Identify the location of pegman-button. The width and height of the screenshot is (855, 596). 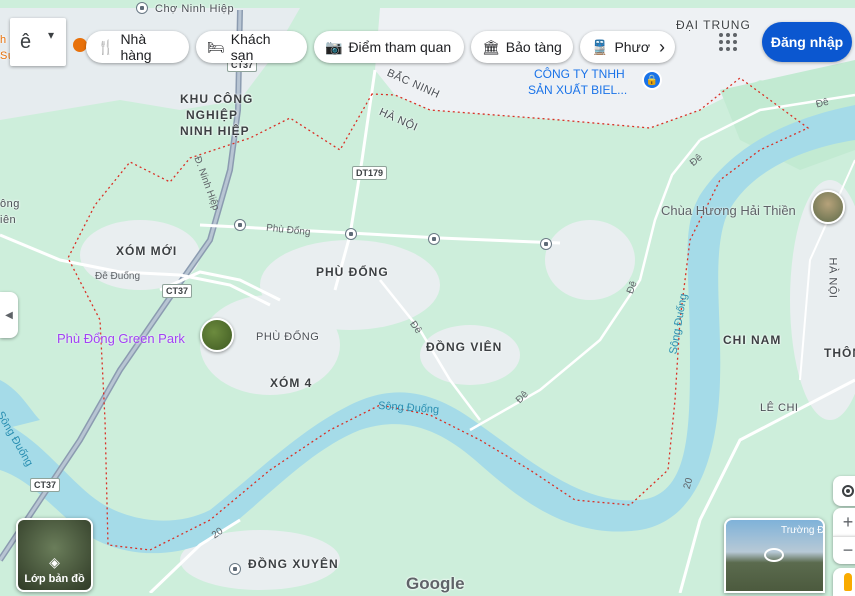
(844, 582).